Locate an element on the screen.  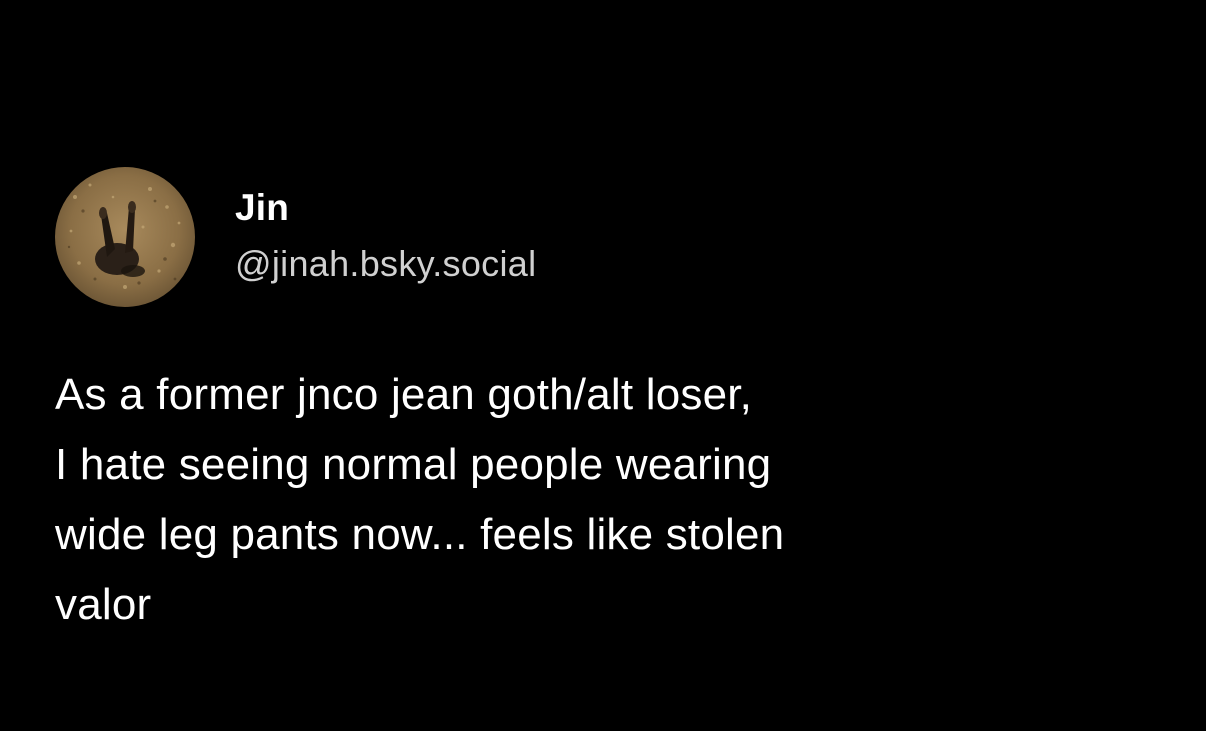
post-text-line: As a former jnco jean goth/alt loser, is located at coordinates (404, 394).